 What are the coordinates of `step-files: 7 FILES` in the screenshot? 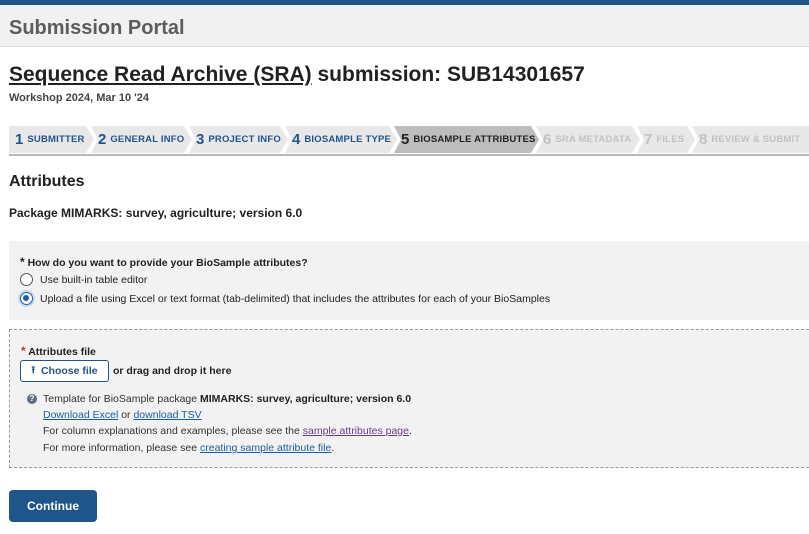 It's located at (666, 139).